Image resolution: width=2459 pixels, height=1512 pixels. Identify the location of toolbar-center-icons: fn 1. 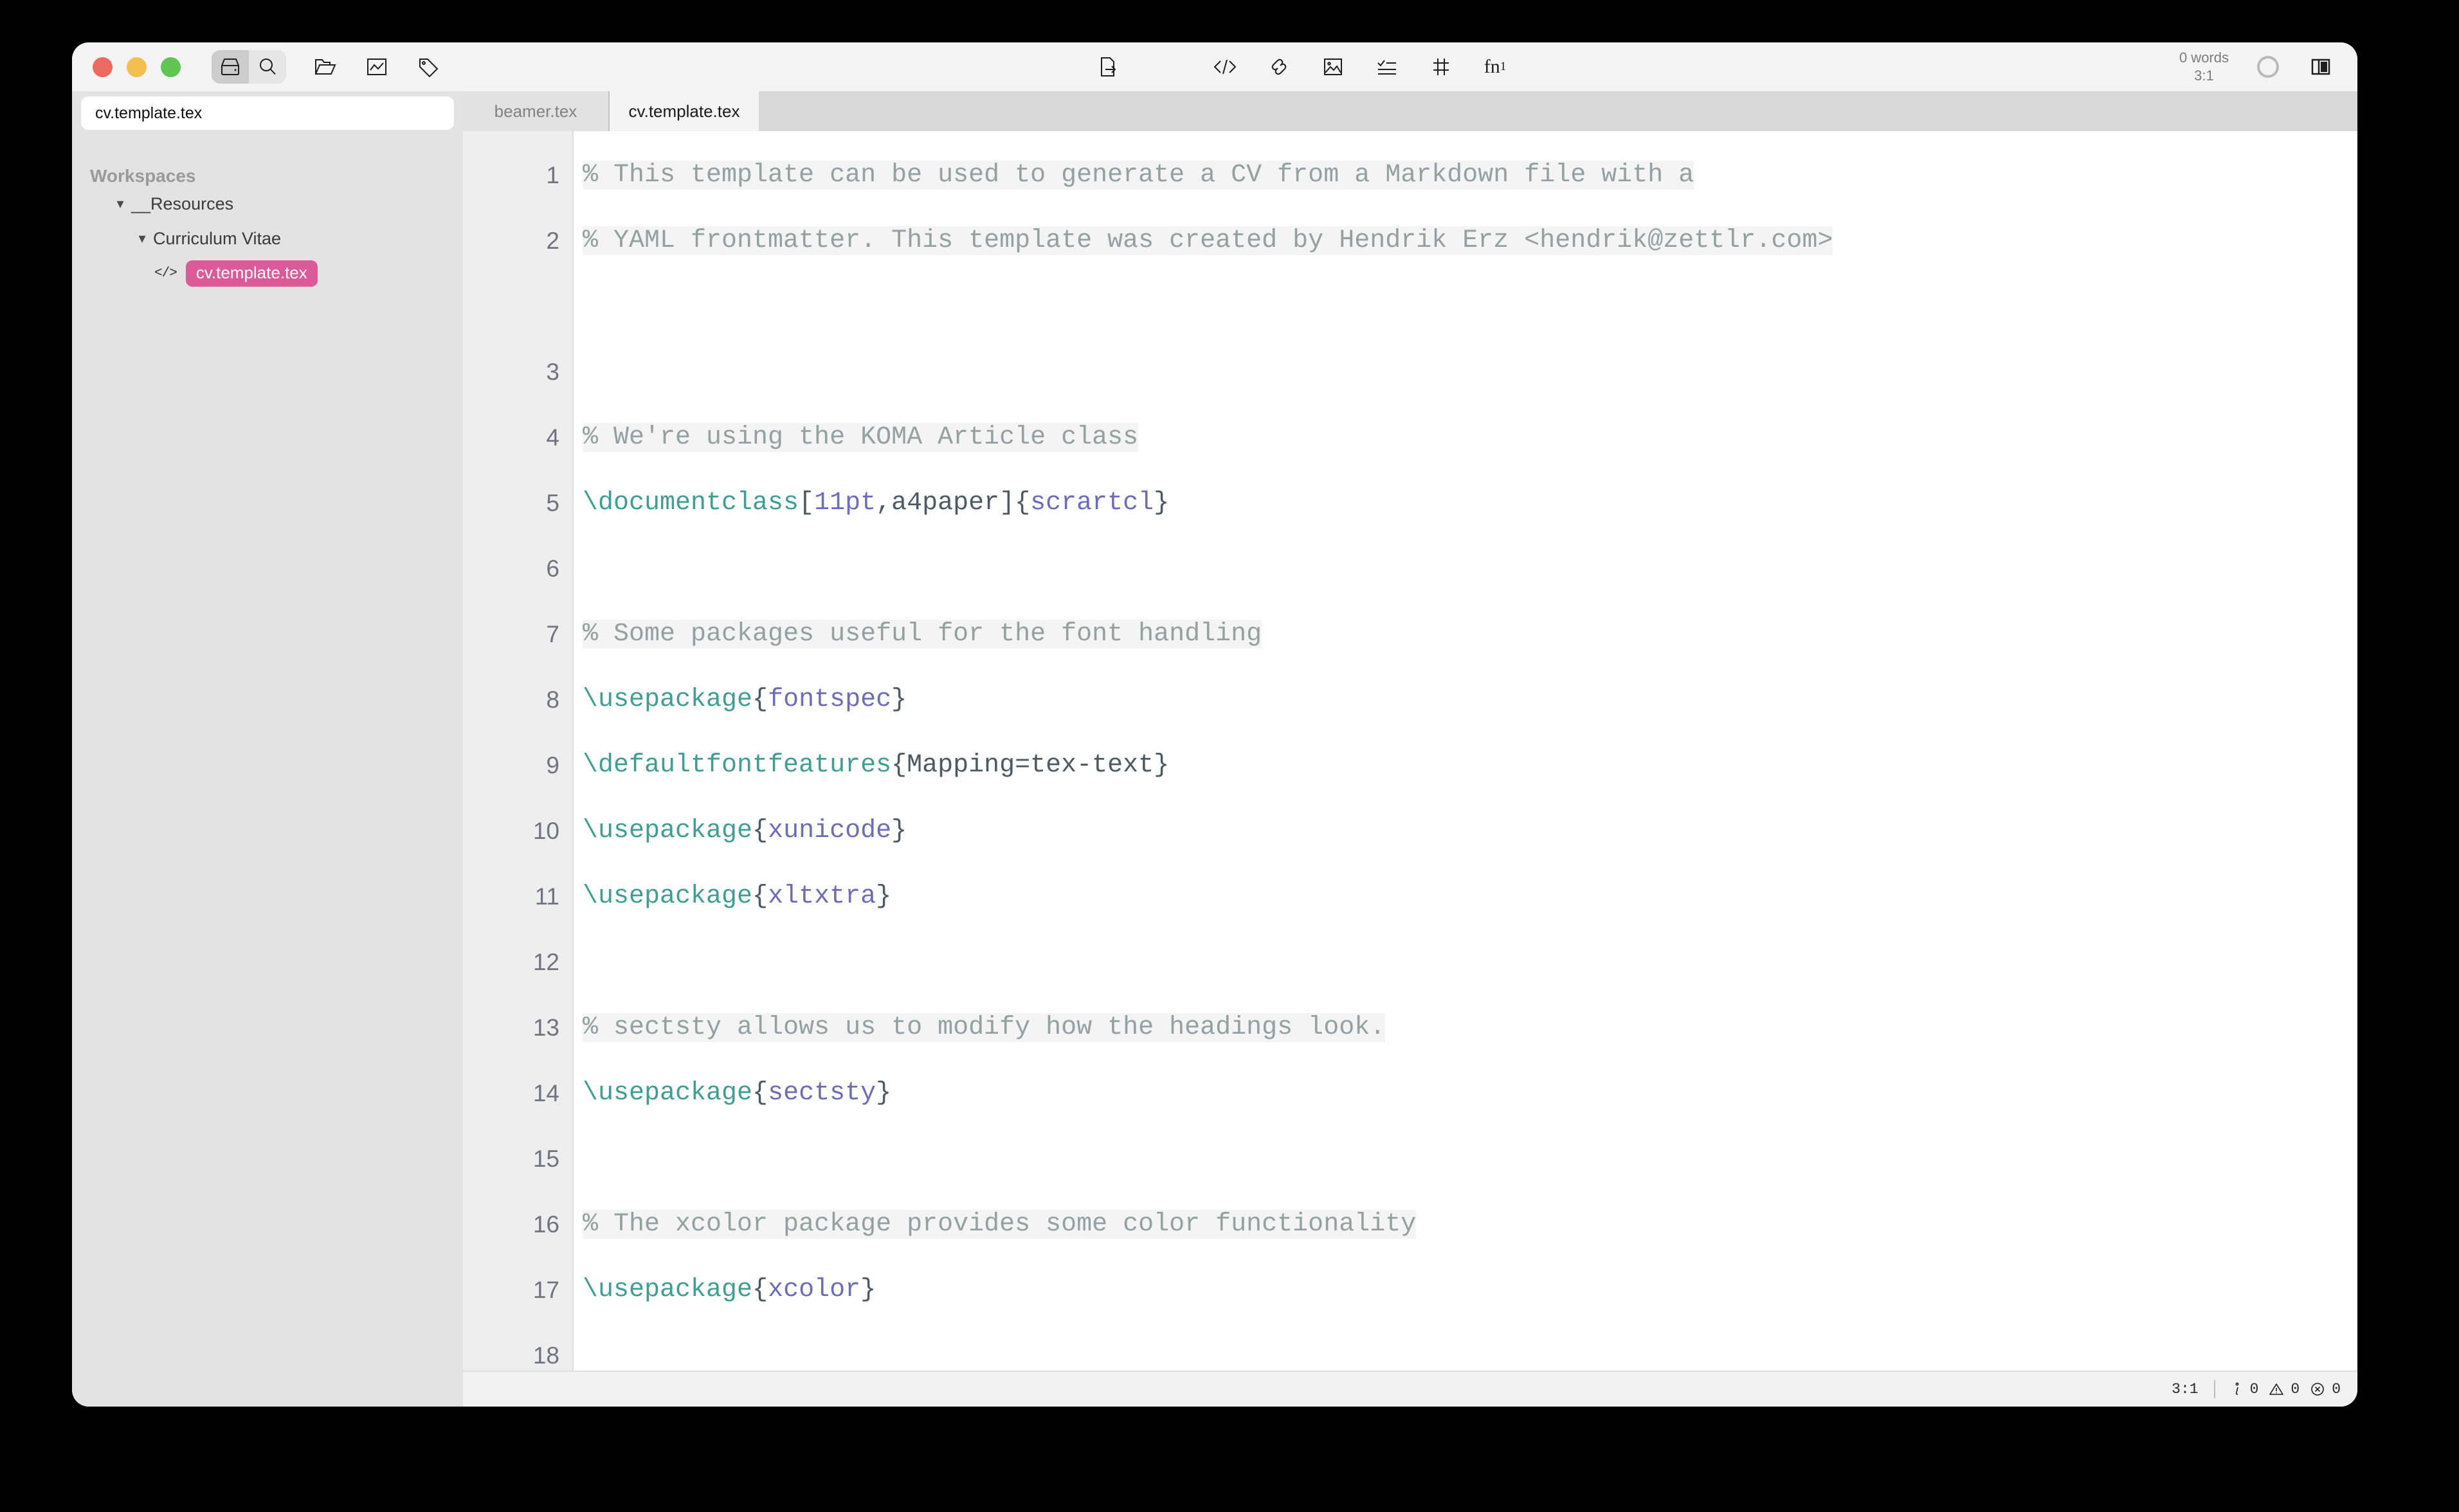
(1301, 66).